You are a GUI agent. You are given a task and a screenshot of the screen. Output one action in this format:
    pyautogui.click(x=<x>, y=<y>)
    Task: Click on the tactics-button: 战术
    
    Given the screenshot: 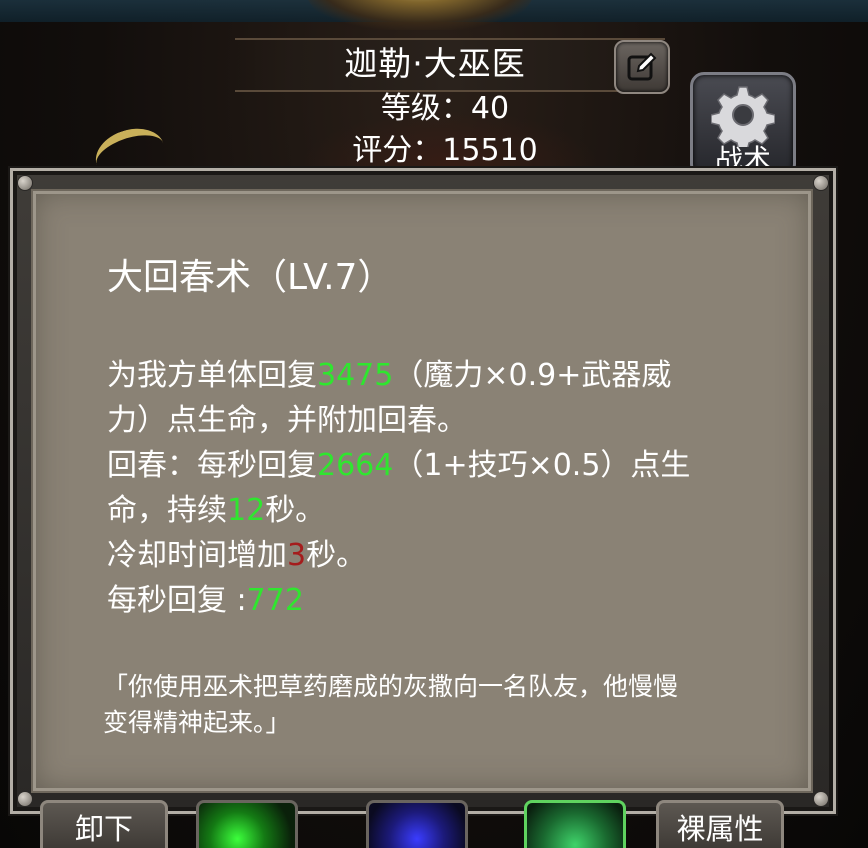 What is the action you would take?
    pyautogui.click(x=743, y=125)
    